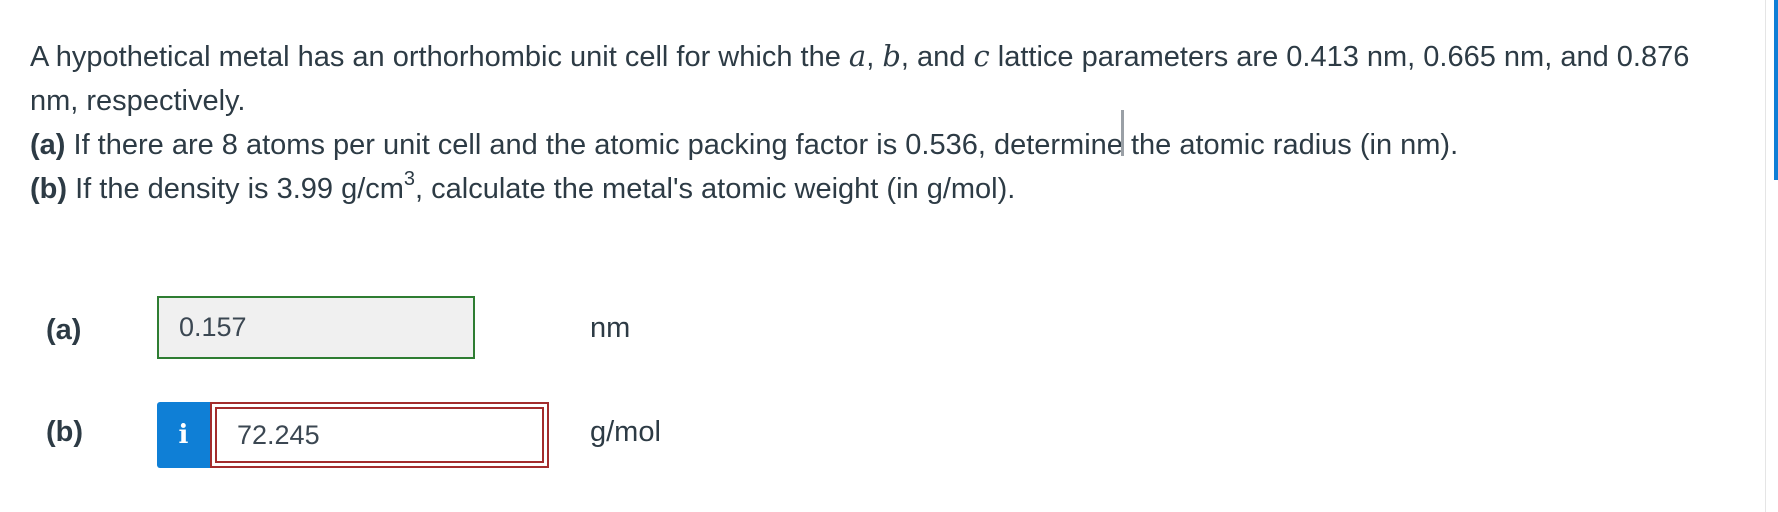 This screenshot has height=512, width=1778. Describe the element at coordinates (64, 330) in the screenshot. I see `answer-a-label: (a)` at that location.